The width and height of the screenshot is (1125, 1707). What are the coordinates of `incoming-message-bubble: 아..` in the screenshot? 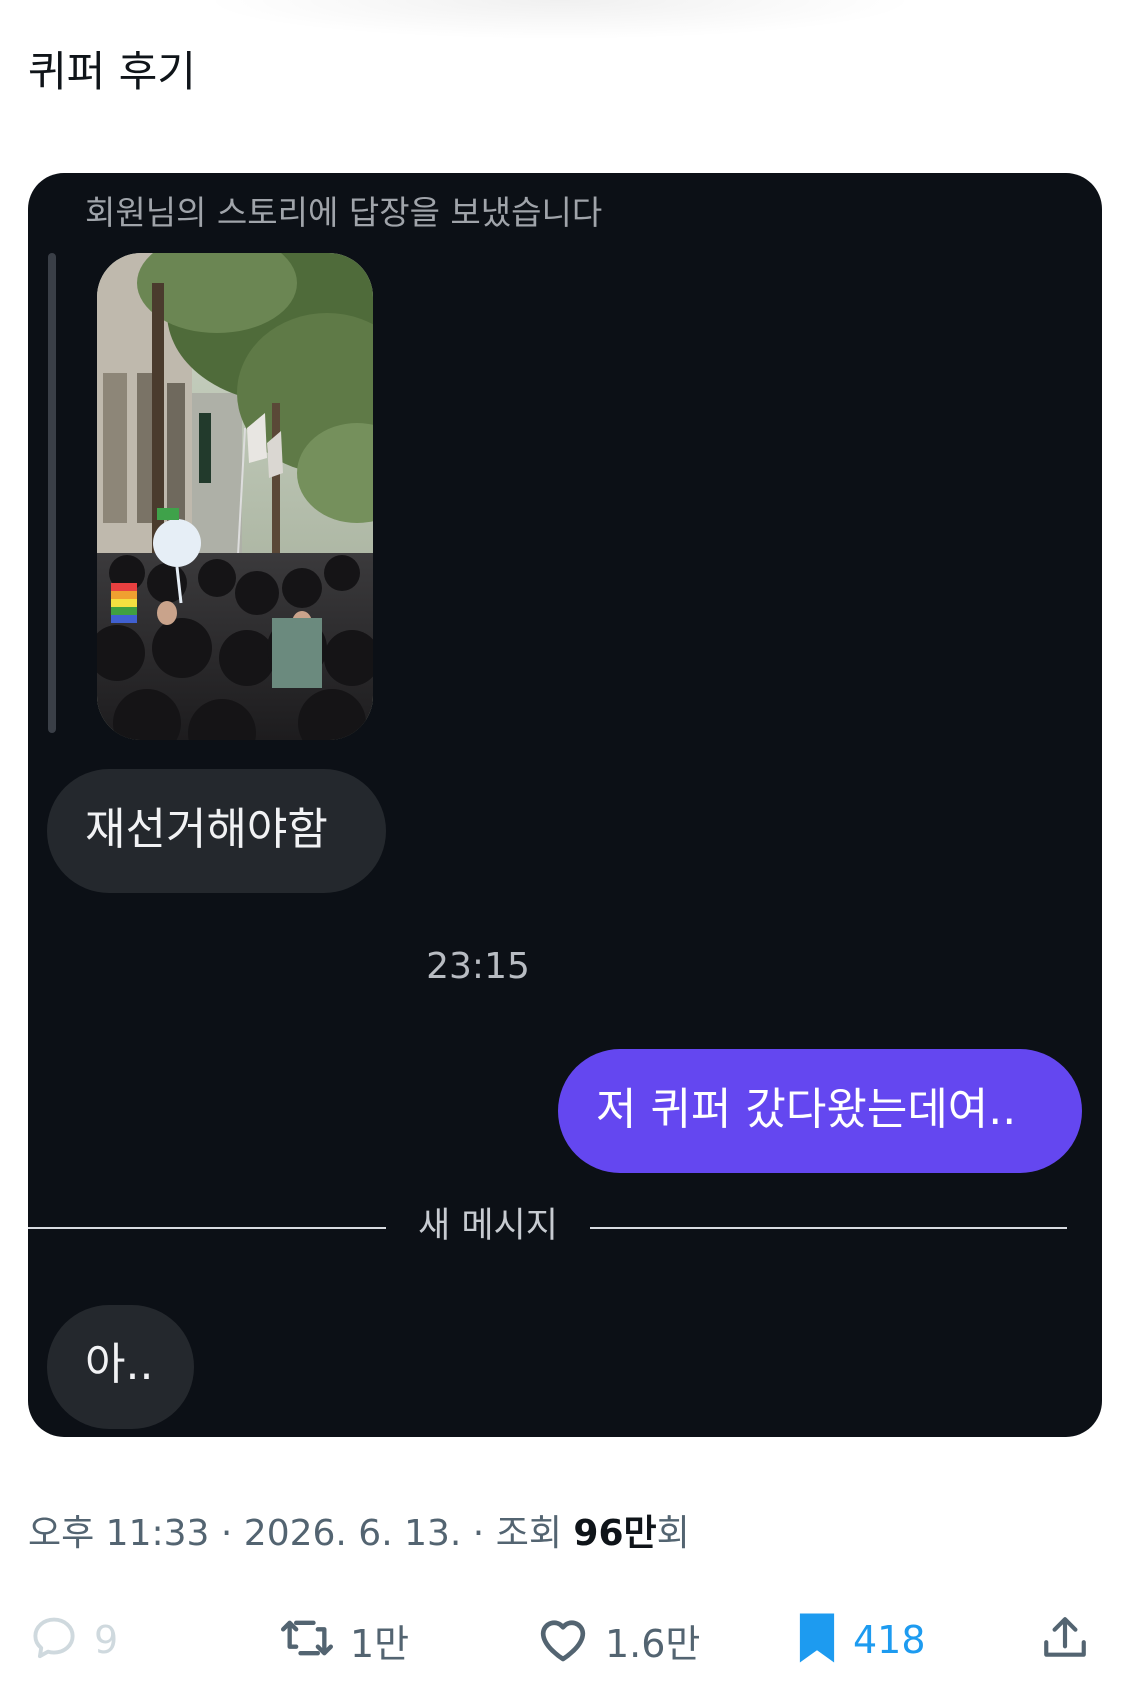 It's located at (120, 1367).